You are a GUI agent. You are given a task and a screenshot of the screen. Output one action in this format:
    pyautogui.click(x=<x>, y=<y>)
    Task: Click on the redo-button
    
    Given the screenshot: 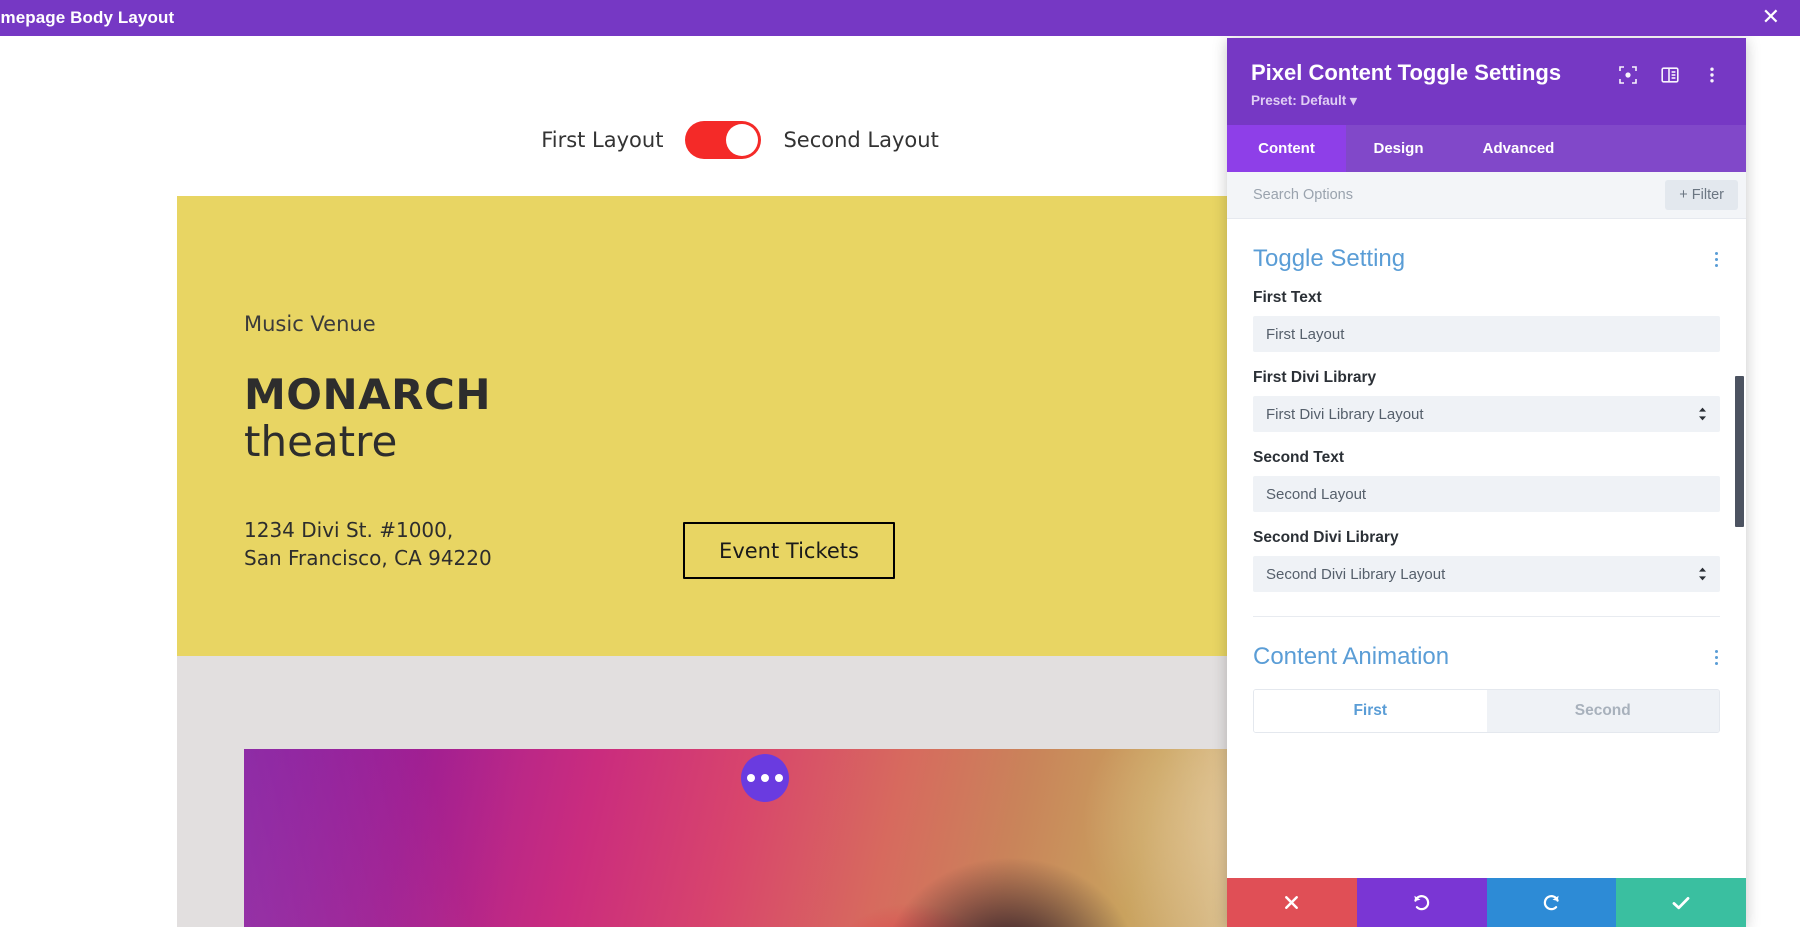 What is the action you would take?
    pyautogui.click(x=1551, y=902)
    